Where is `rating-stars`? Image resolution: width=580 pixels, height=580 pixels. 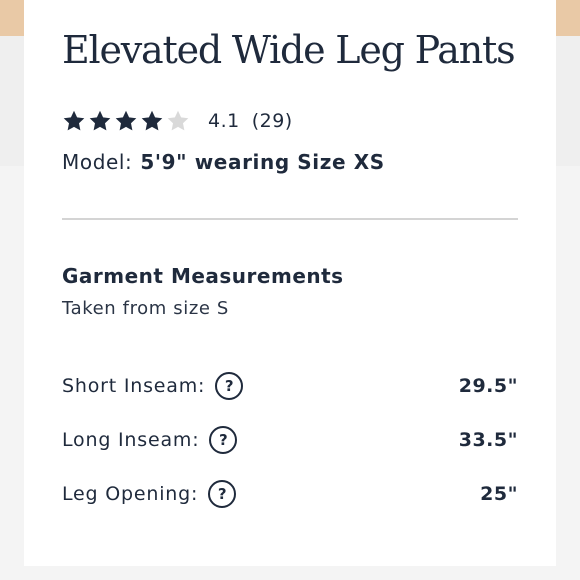 rating-stars is located at coordinates (126, 121).